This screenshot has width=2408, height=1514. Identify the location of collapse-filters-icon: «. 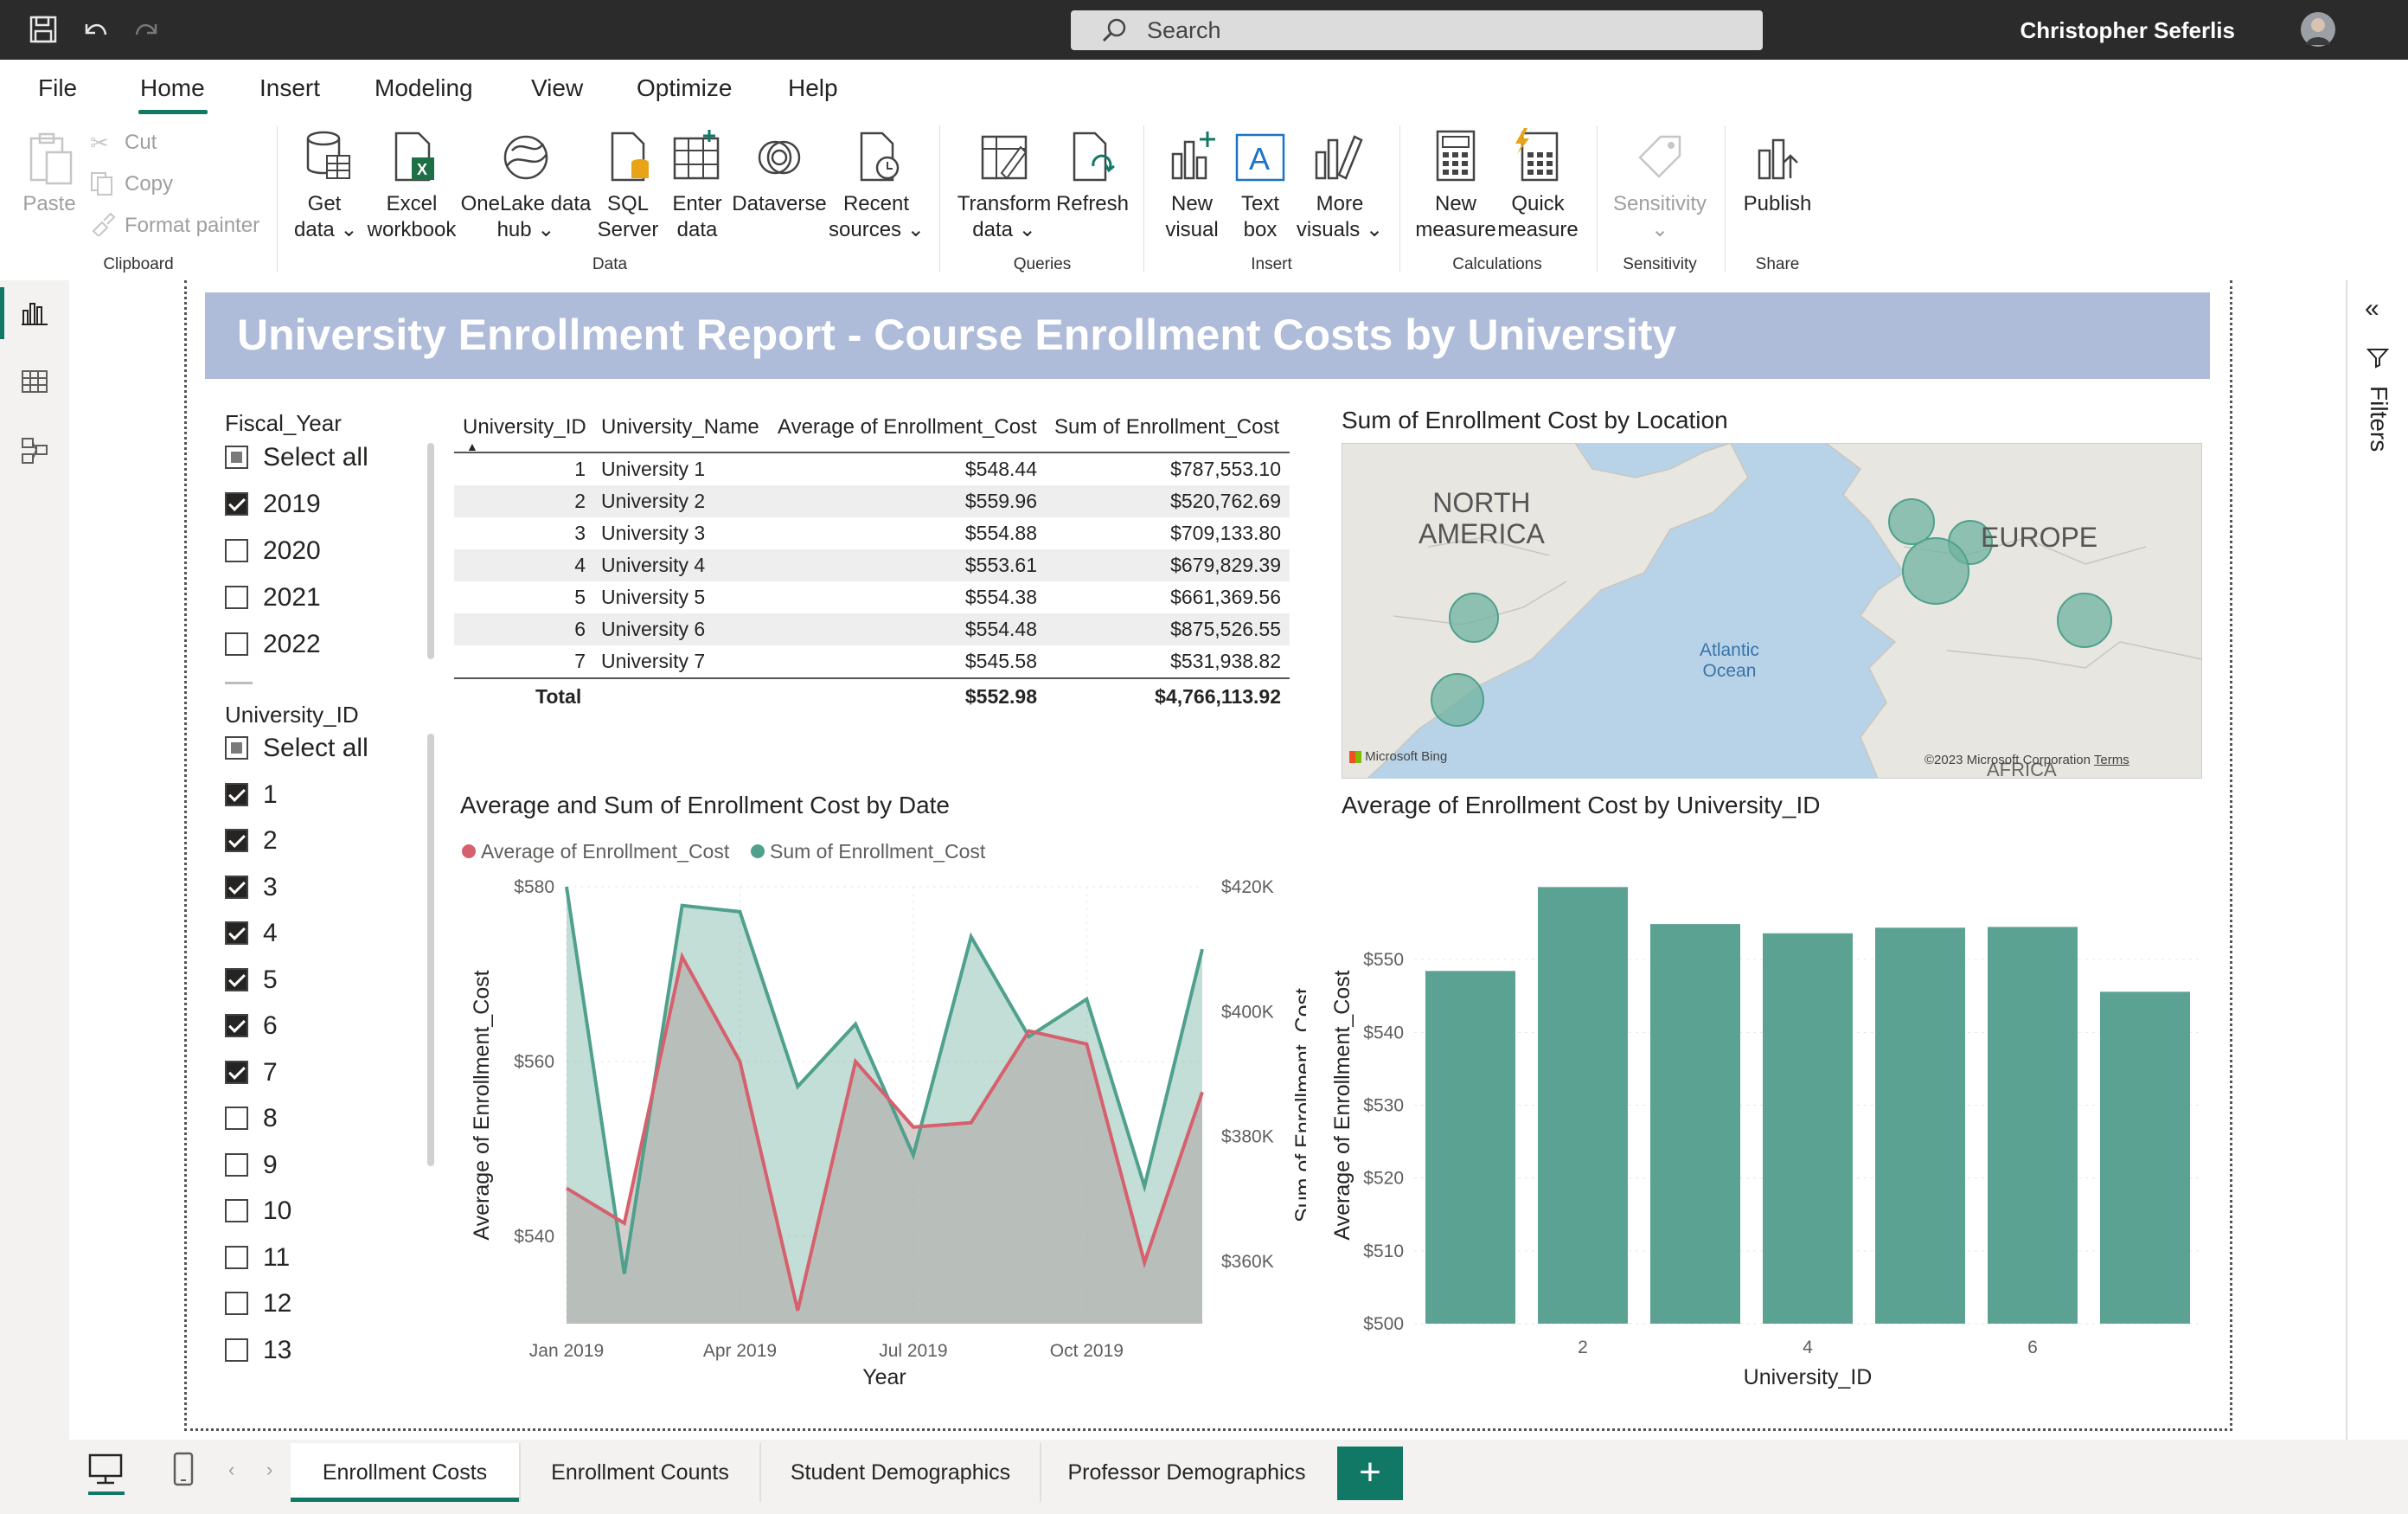
(2372, 309).